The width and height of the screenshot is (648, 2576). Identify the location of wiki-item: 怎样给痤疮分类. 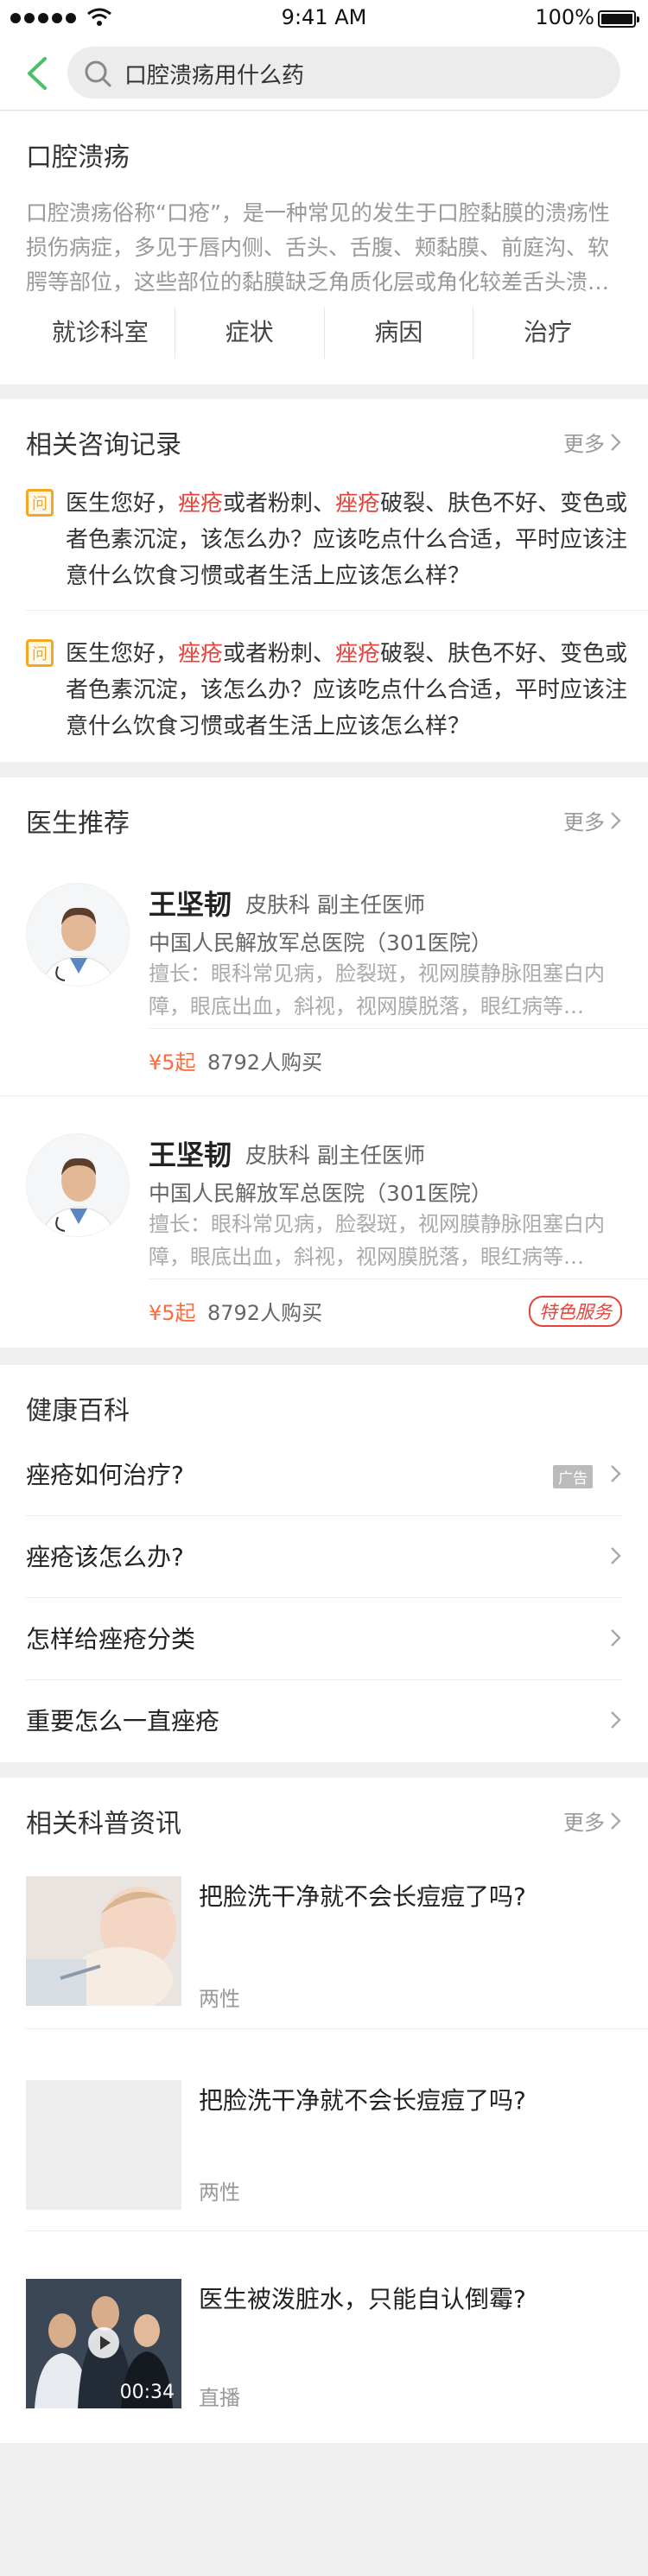
(324, 1639).